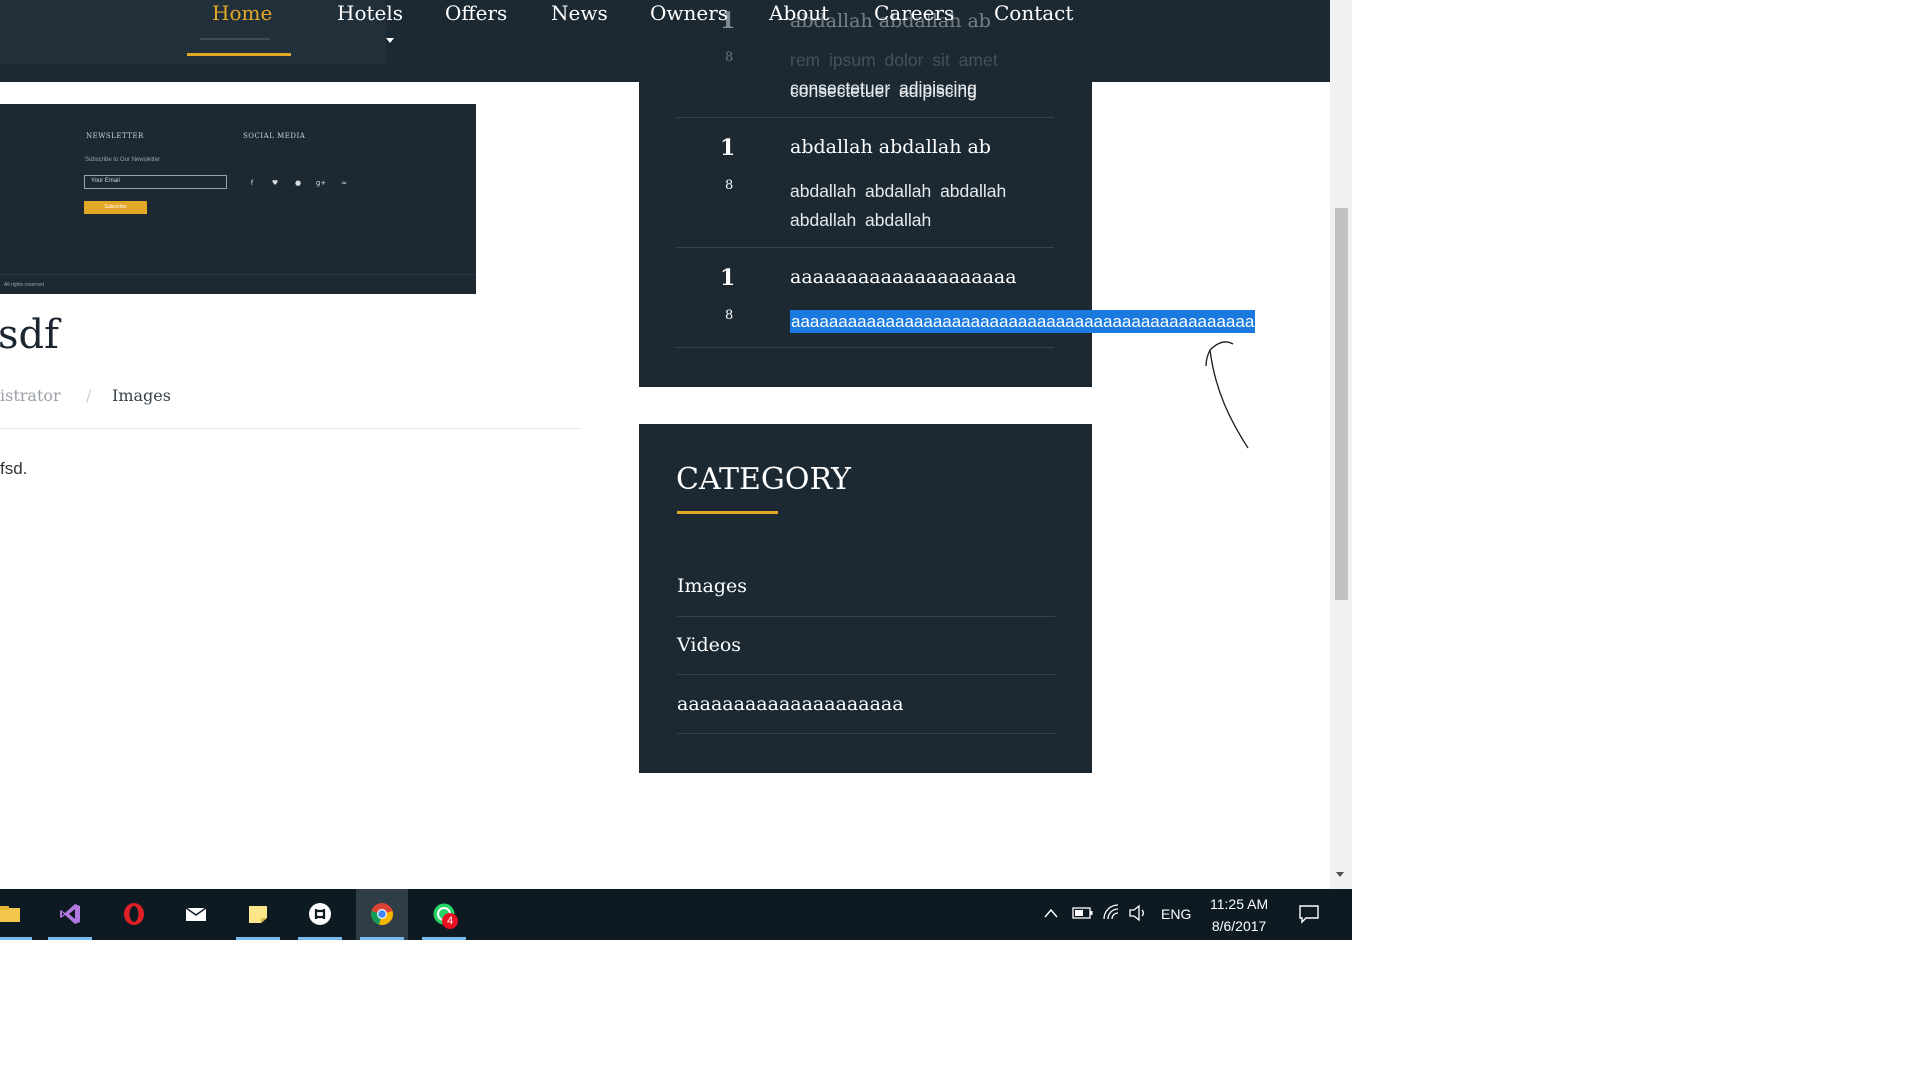  Describe the element at coordinates (252, 183) in the screenshot. I see `facebook-icon: f` at that location.